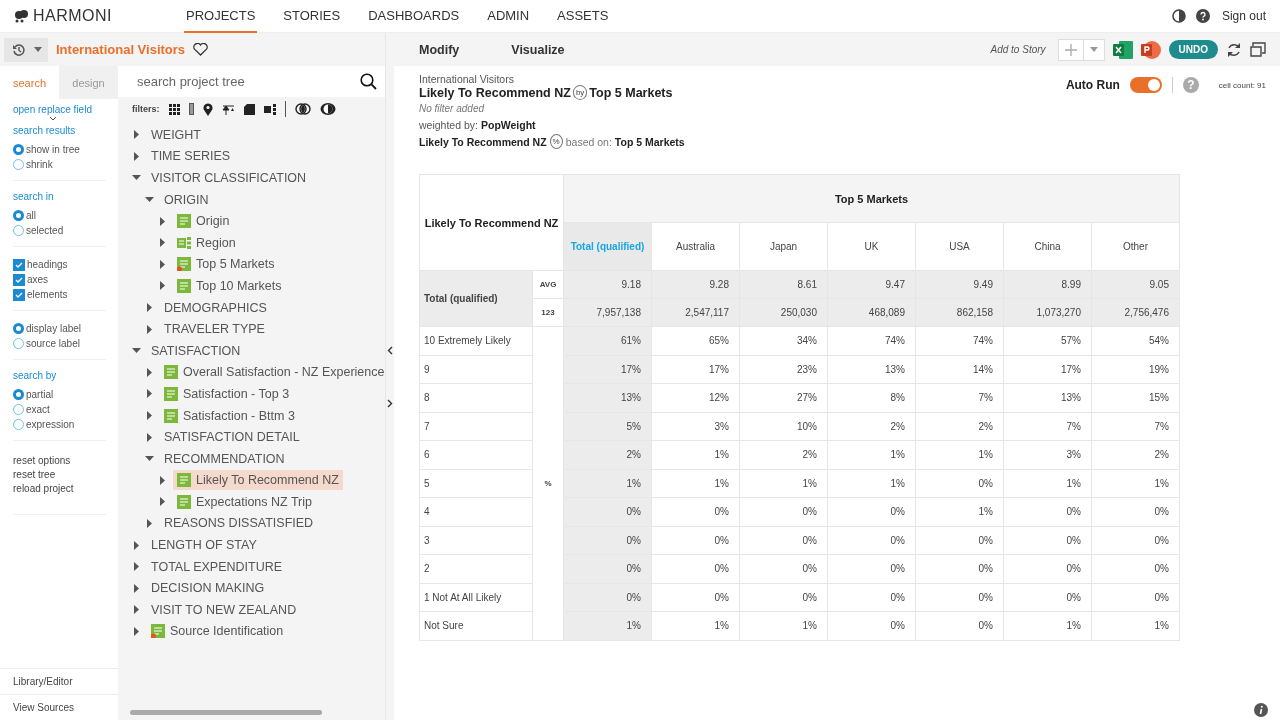  What do you see at coordinates (174, 109) in the screenshot?
I see `grid-filter-icon` at bounding box center [174, 109].